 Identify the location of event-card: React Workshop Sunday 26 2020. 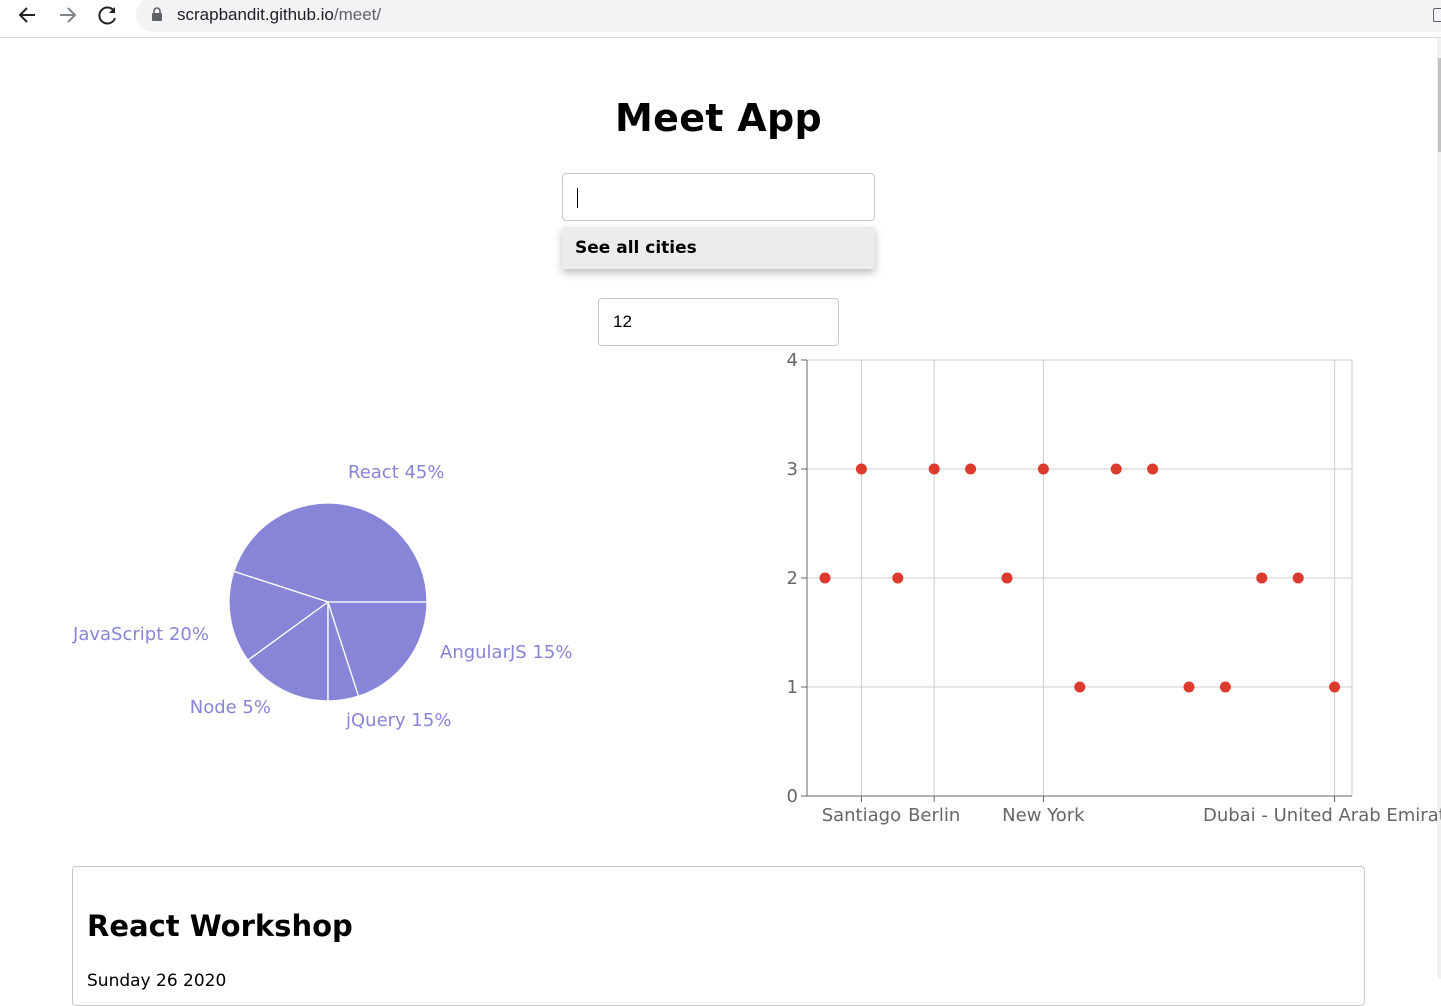
(718, 936).